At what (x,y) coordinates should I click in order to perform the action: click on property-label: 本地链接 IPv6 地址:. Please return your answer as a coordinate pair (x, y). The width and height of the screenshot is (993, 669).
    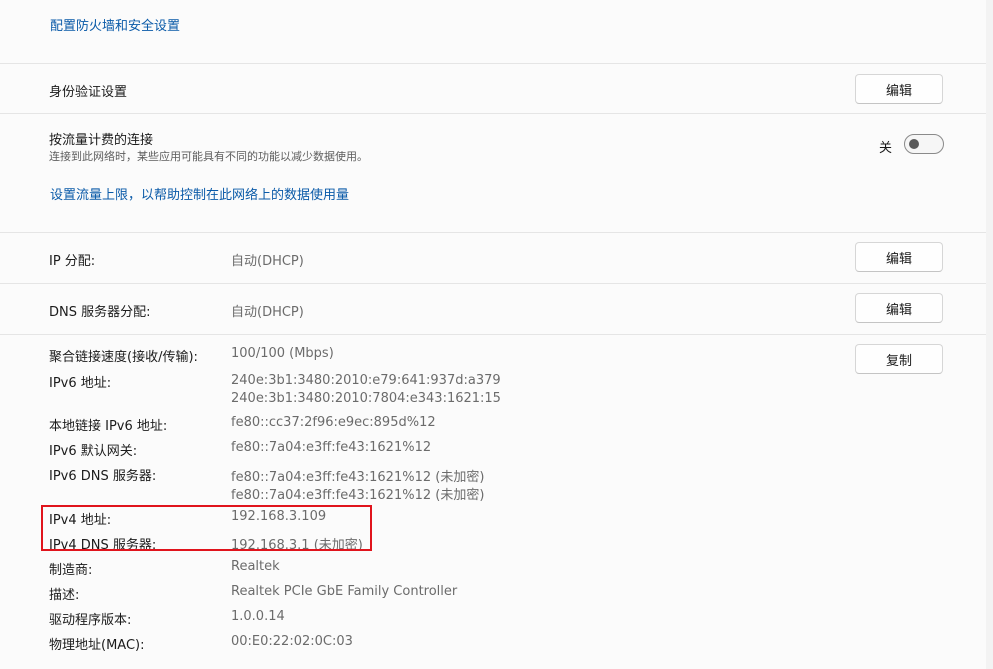
    Looking at the image, I should click on (108, 426).